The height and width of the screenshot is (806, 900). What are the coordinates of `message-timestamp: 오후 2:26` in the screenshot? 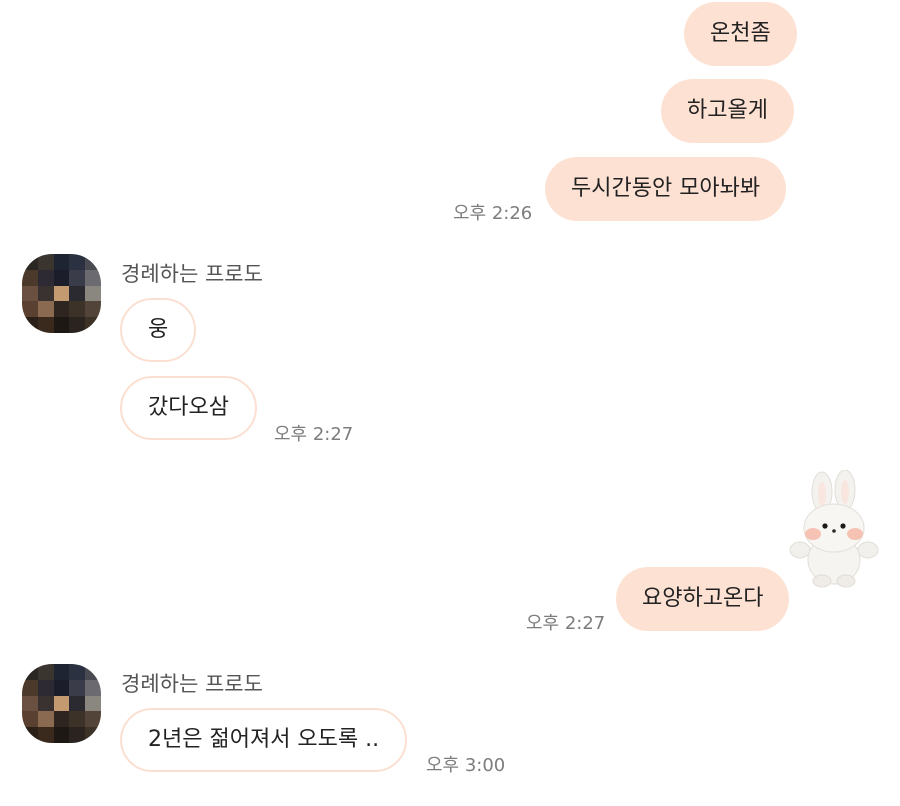 It's located at (493, 213).